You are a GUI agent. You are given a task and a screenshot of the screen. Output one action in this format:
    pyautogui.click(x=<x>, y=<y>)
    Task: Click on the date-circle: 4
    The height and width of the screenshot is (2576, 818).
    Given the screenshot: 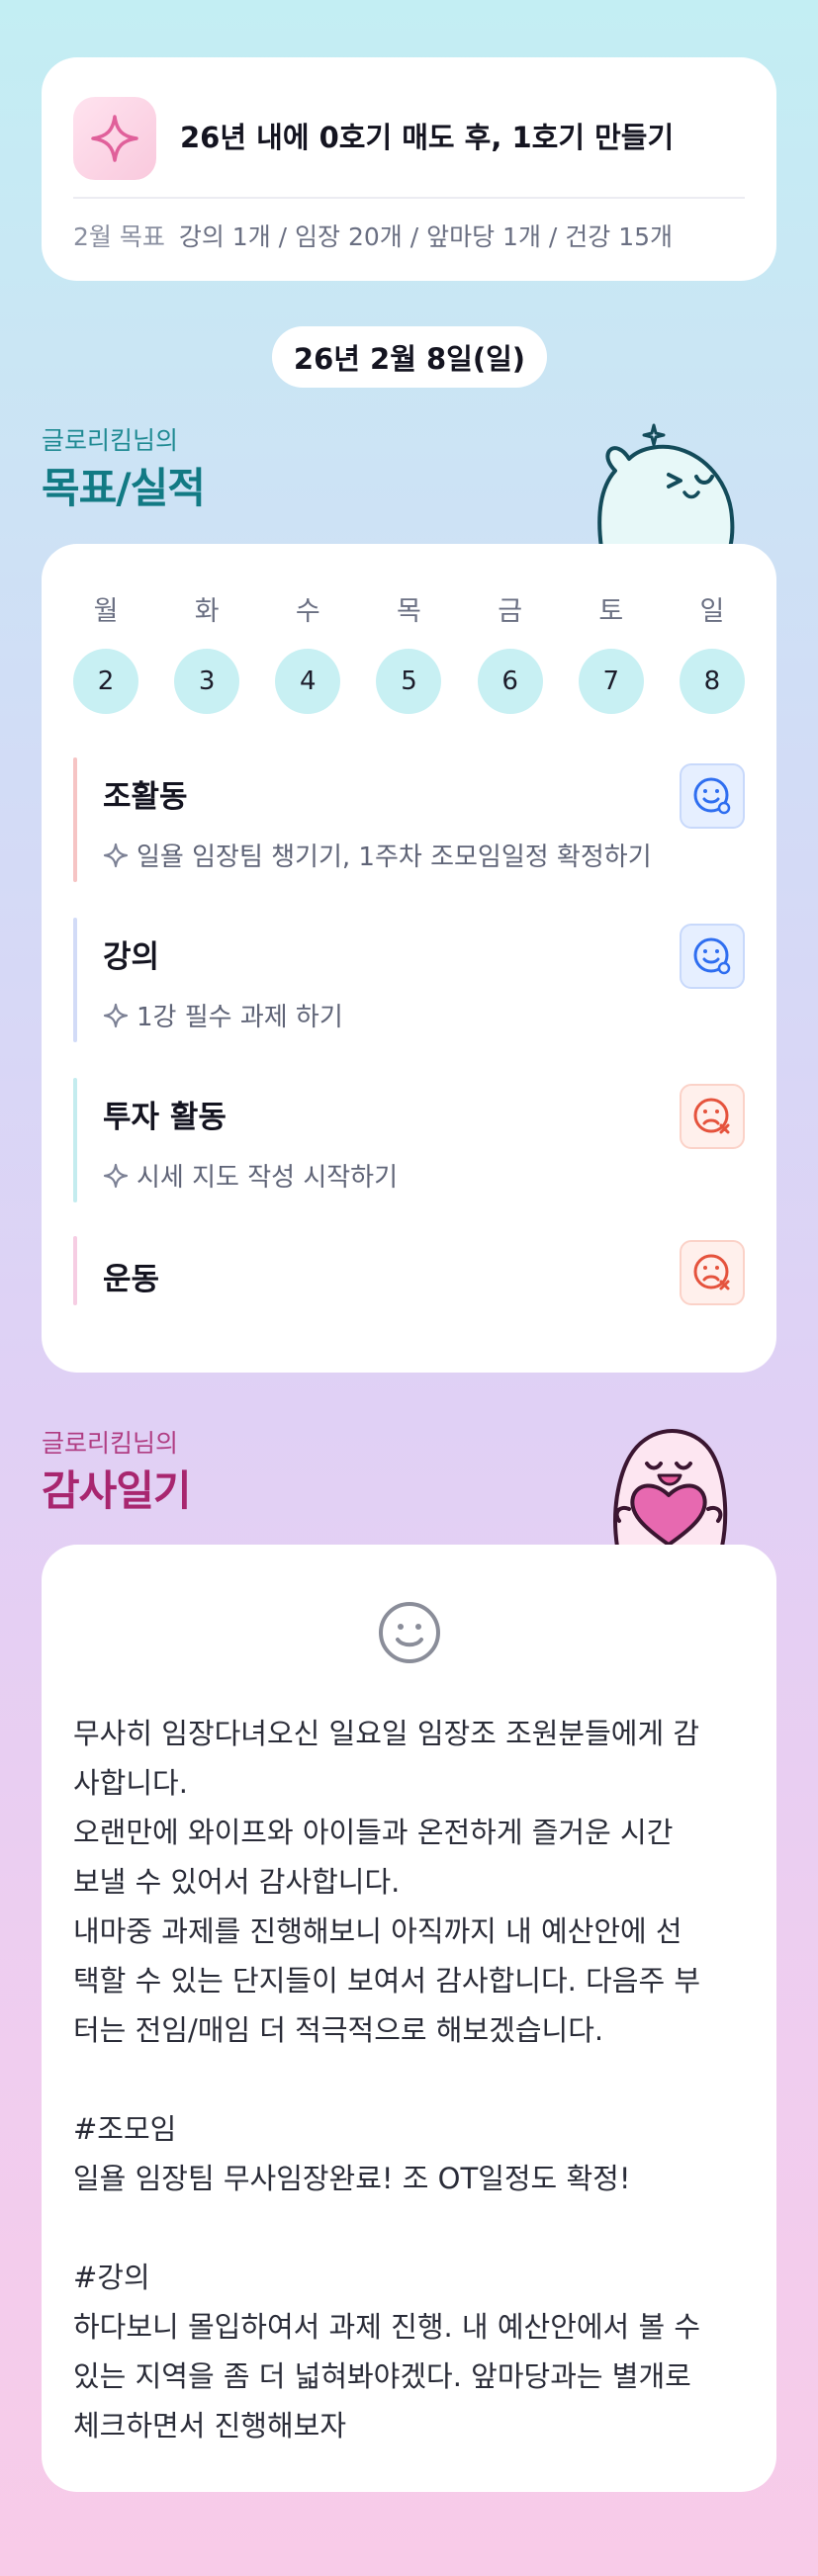 What is the action you would take?
    pyautogui.click(x=308, y=681)
    